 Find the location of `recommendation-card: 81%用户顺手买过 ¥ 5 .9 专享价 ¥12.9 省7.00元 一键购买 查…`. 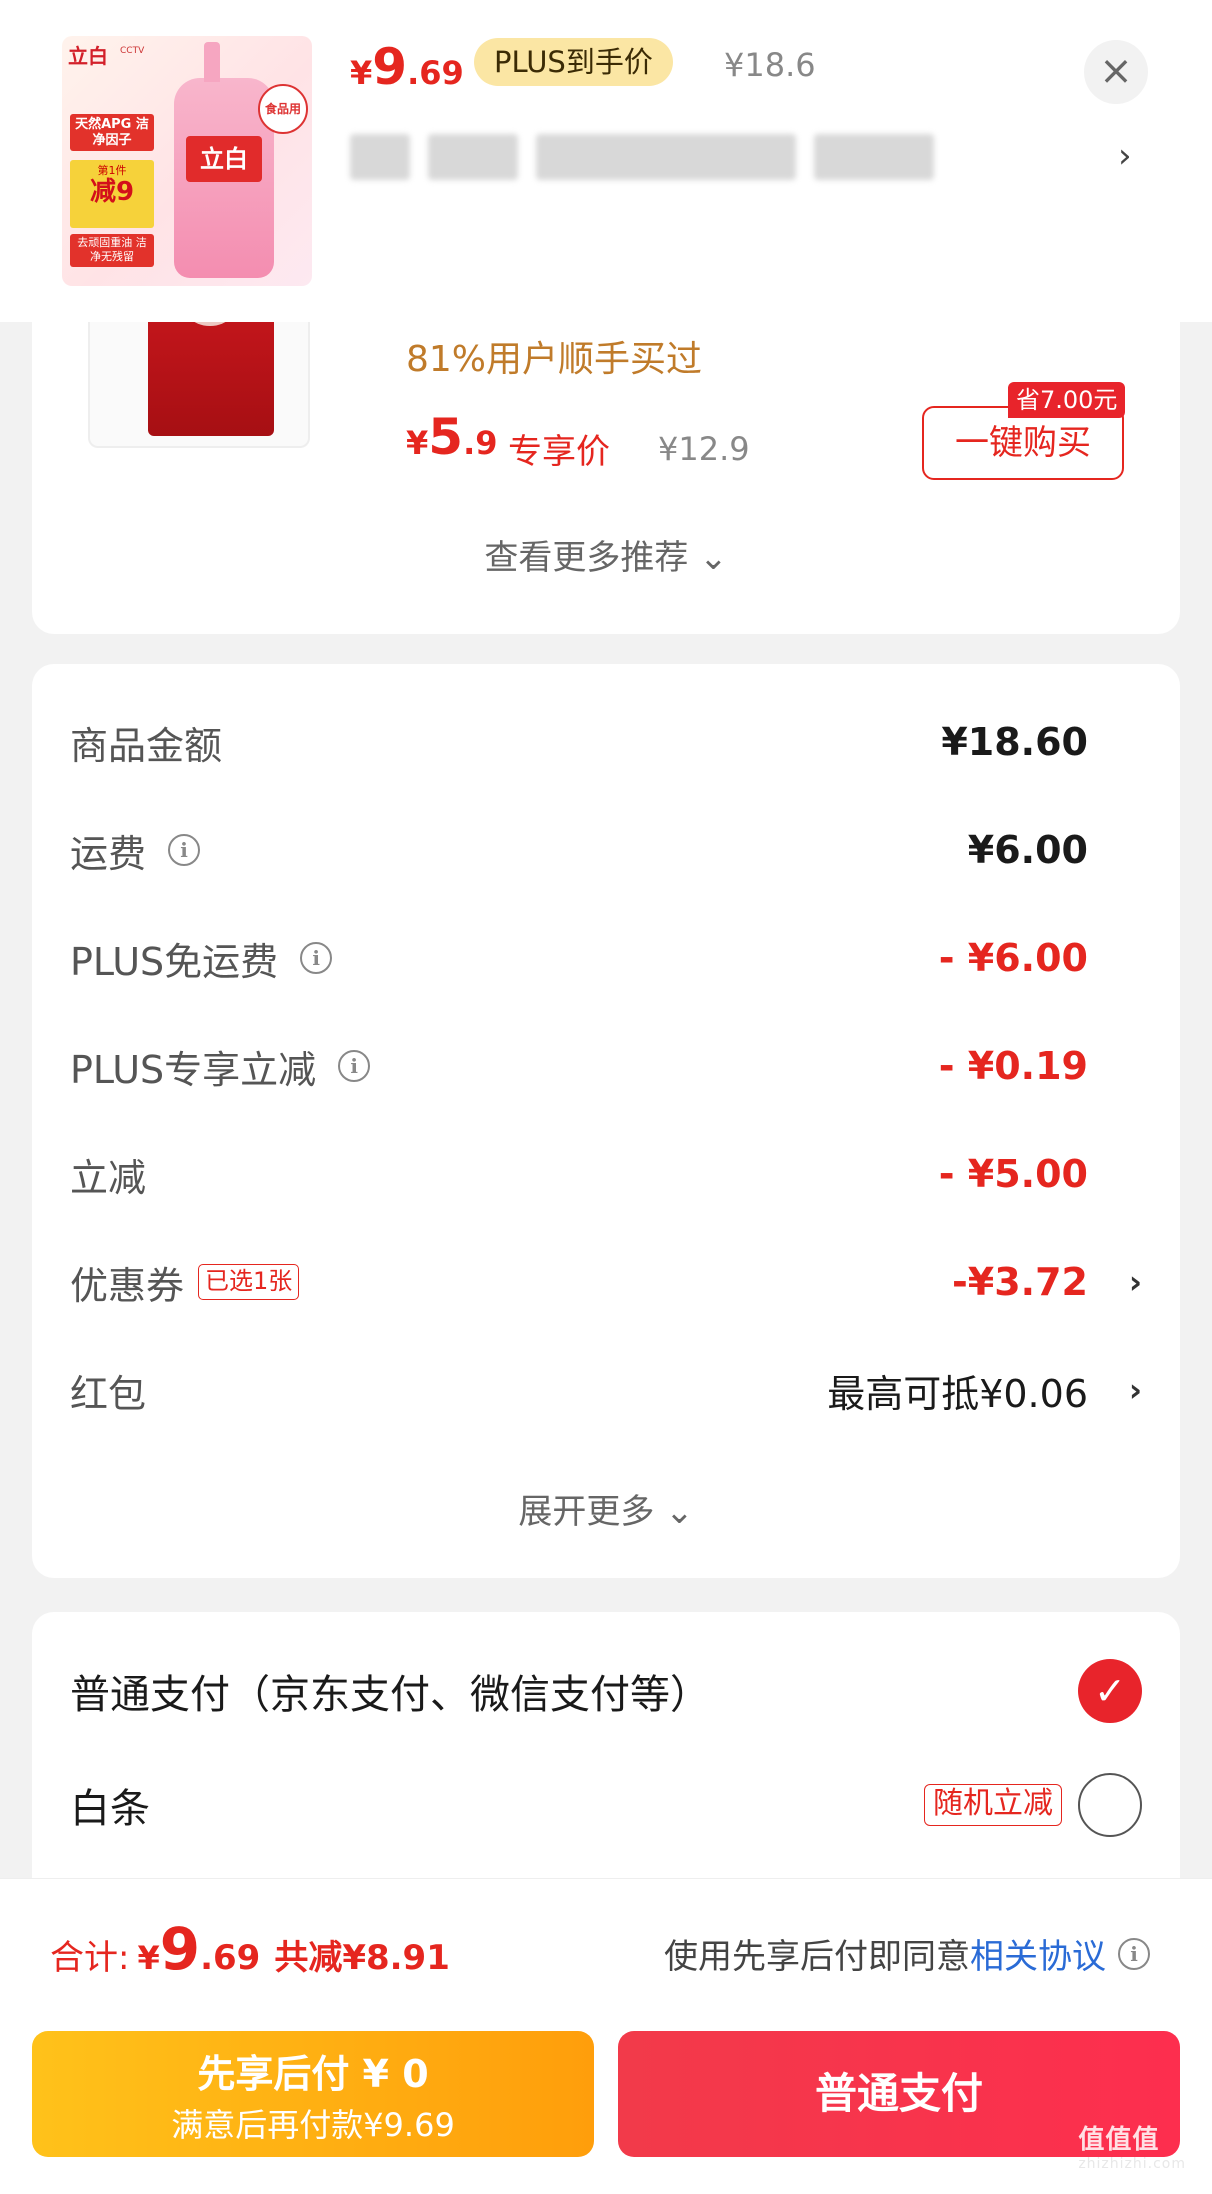

recommendation-card: 81%用户顺手买过 ¥ 5 .9 专享价 ¥12.9 省7.00元 一键购买 查… is located at coordinates (606, 462).